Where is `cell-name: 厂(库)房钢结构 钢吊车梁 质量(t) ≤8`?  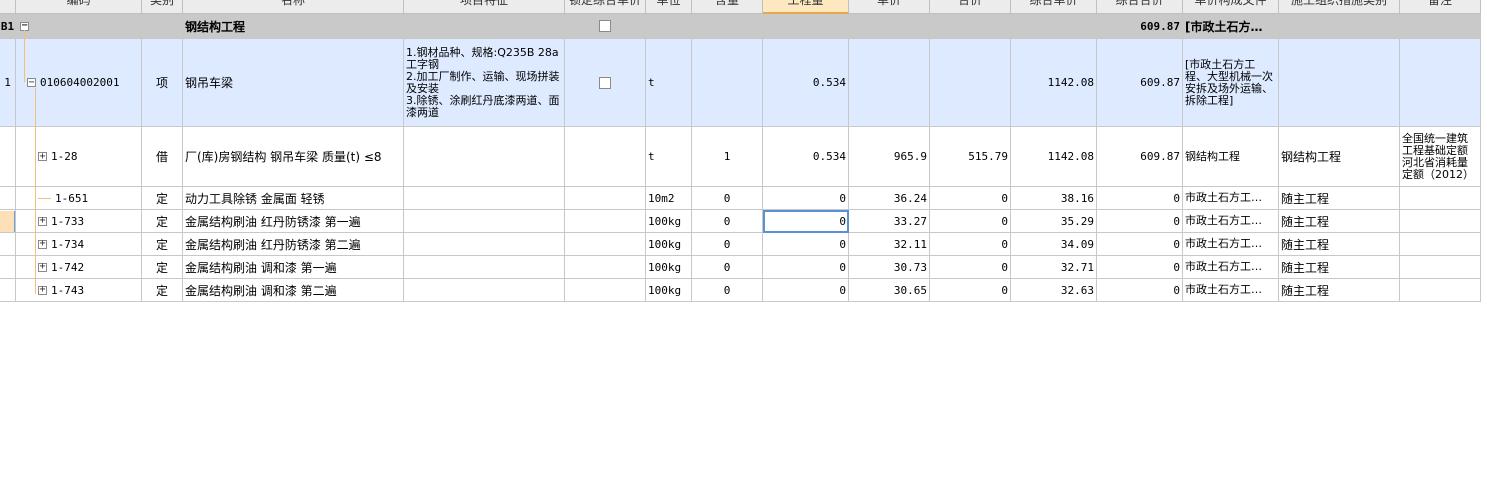 cell-name: 厂(库)房钢结构 钢吊车梁 质量(t) ≤8 is located at coordinates (293, 157).